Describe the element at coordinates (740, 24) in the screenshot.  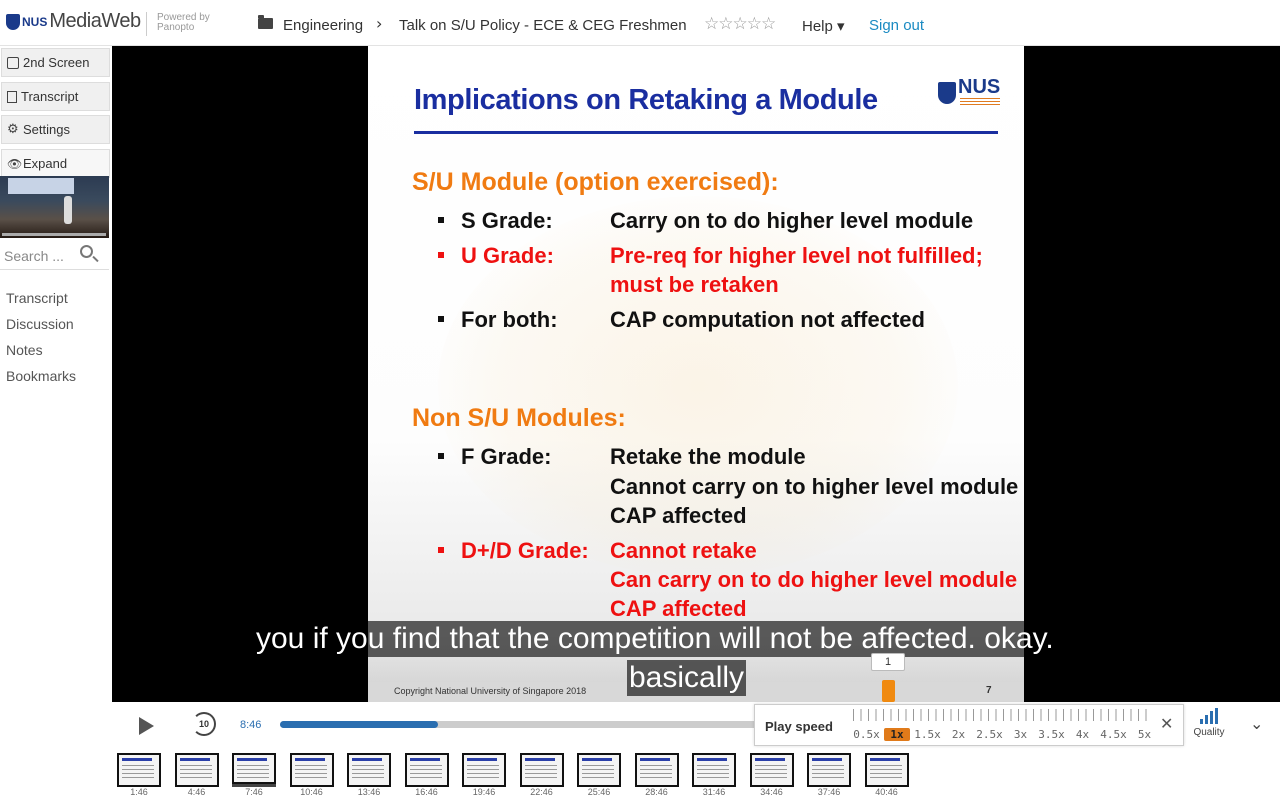
I see `rating-stars: ☆☆☆☆☆` at that location.